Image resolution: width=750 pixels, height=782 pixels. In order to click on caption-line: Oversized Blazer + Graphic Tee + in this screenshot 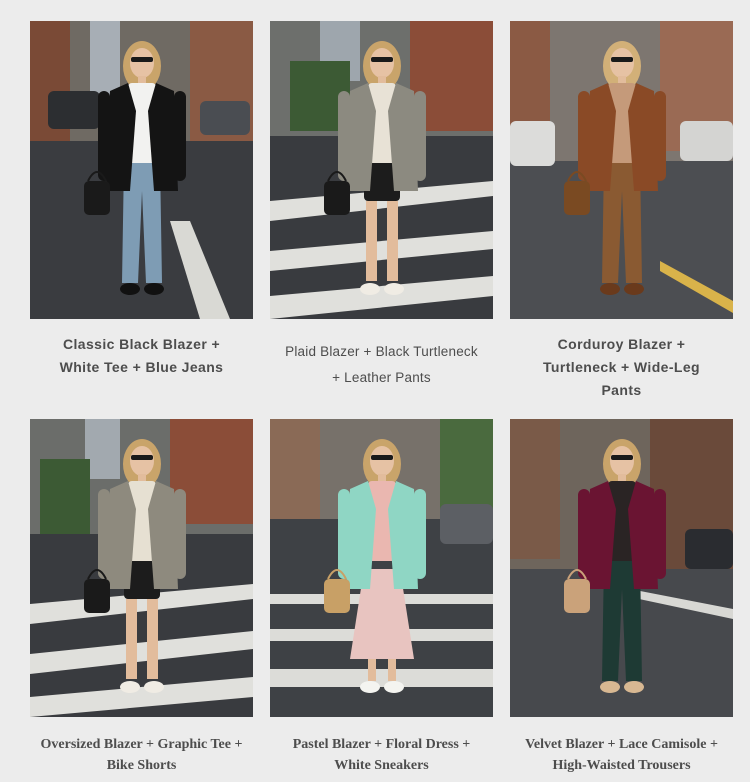, I will do `click(141, 744)`.